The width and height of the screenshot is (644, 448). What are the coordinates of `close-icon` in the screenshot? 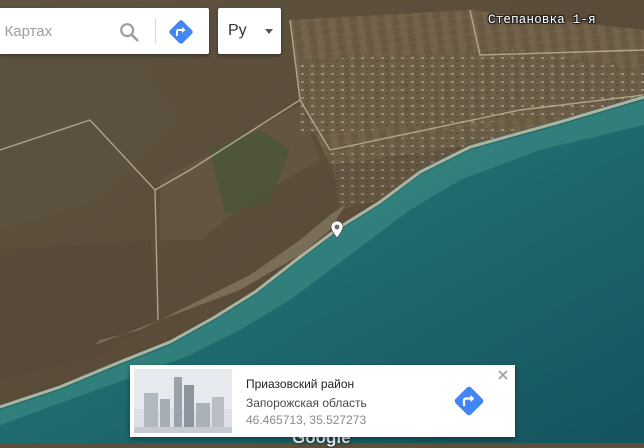 It's located at (503, 375).